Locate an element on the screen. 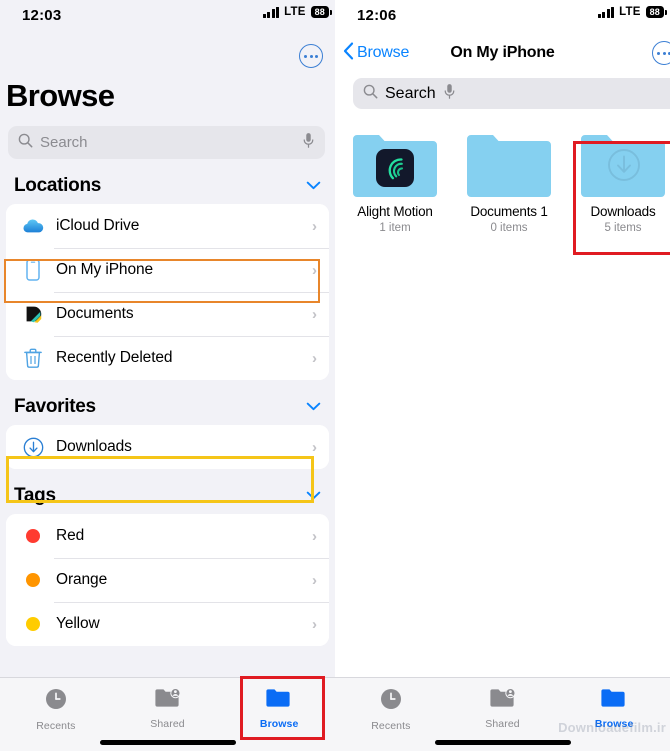 The image size is (670, 751). section-title: Tags is located at coordinates (35, 495).